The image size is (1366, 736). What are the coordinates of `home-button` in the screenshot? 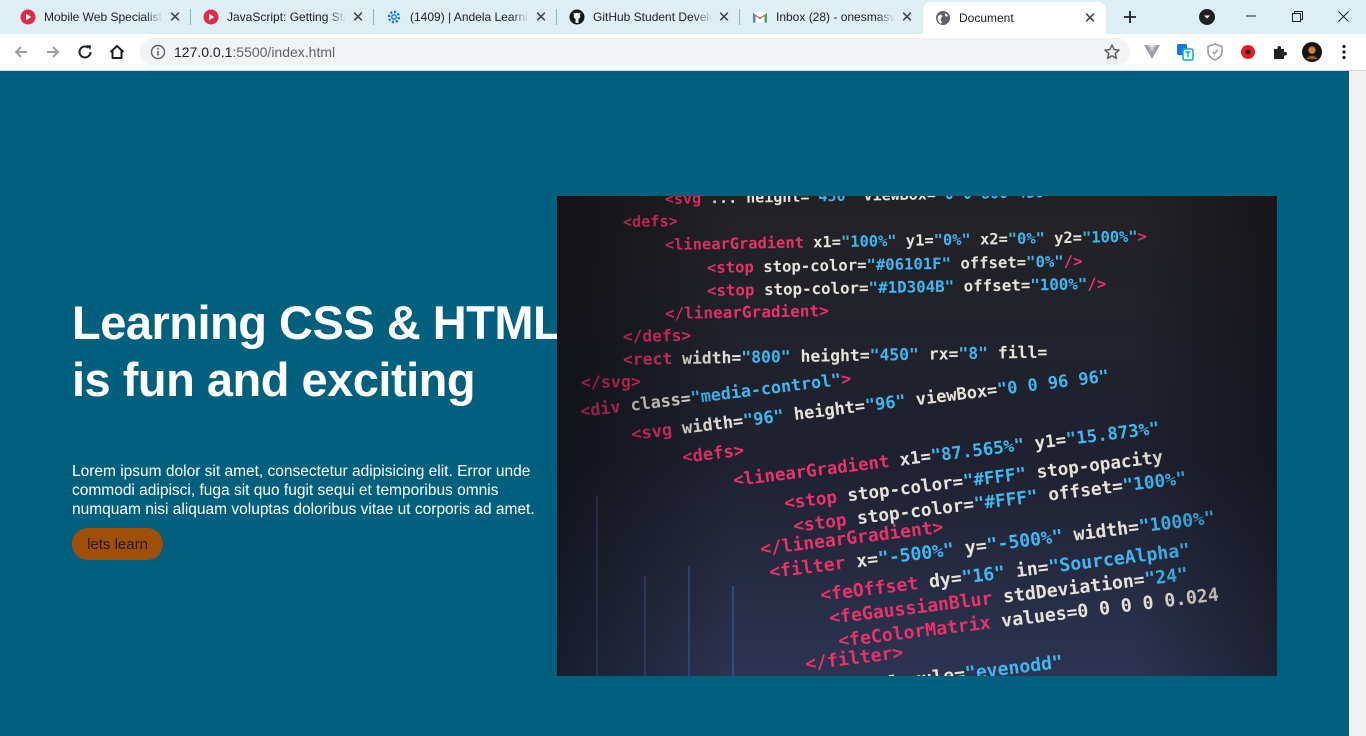 It's located at (117, 52).